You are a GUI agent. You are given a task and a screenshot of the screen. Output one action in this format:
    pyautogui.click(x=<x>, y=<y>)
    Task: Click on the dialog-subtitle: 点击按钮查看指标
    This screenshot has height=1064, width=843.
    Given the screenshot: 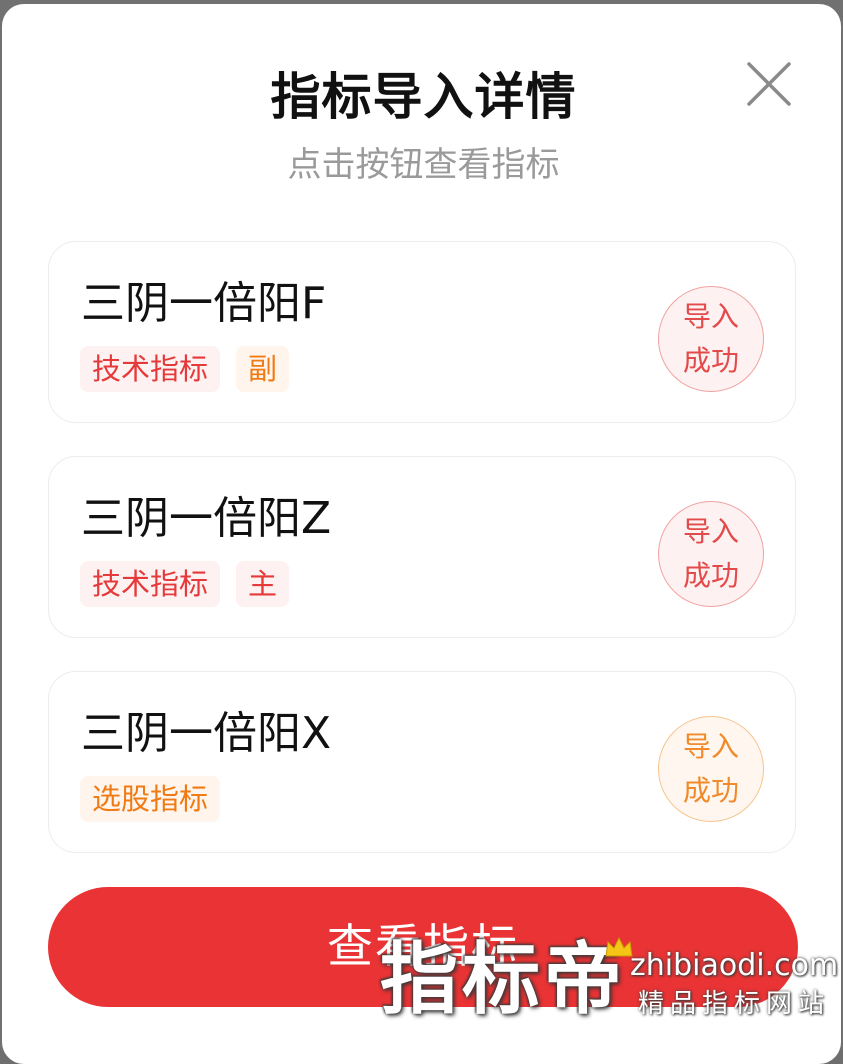 What is the action you would take?
    pyautogui.click(x=423, y=165)
    